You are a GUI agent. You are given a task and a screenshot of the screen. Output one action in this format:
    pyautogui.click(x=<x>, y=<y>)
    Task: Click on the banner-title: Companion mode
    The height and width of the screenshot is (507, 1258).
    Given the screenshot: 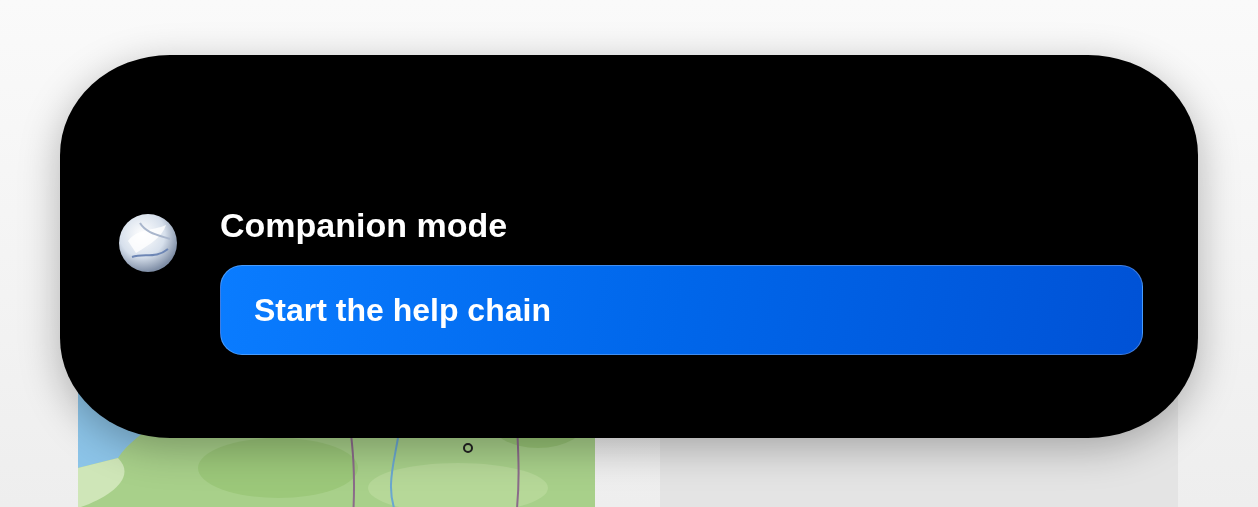 What is the action you would take?
    pyautogui.click(x=364, y=225)
    